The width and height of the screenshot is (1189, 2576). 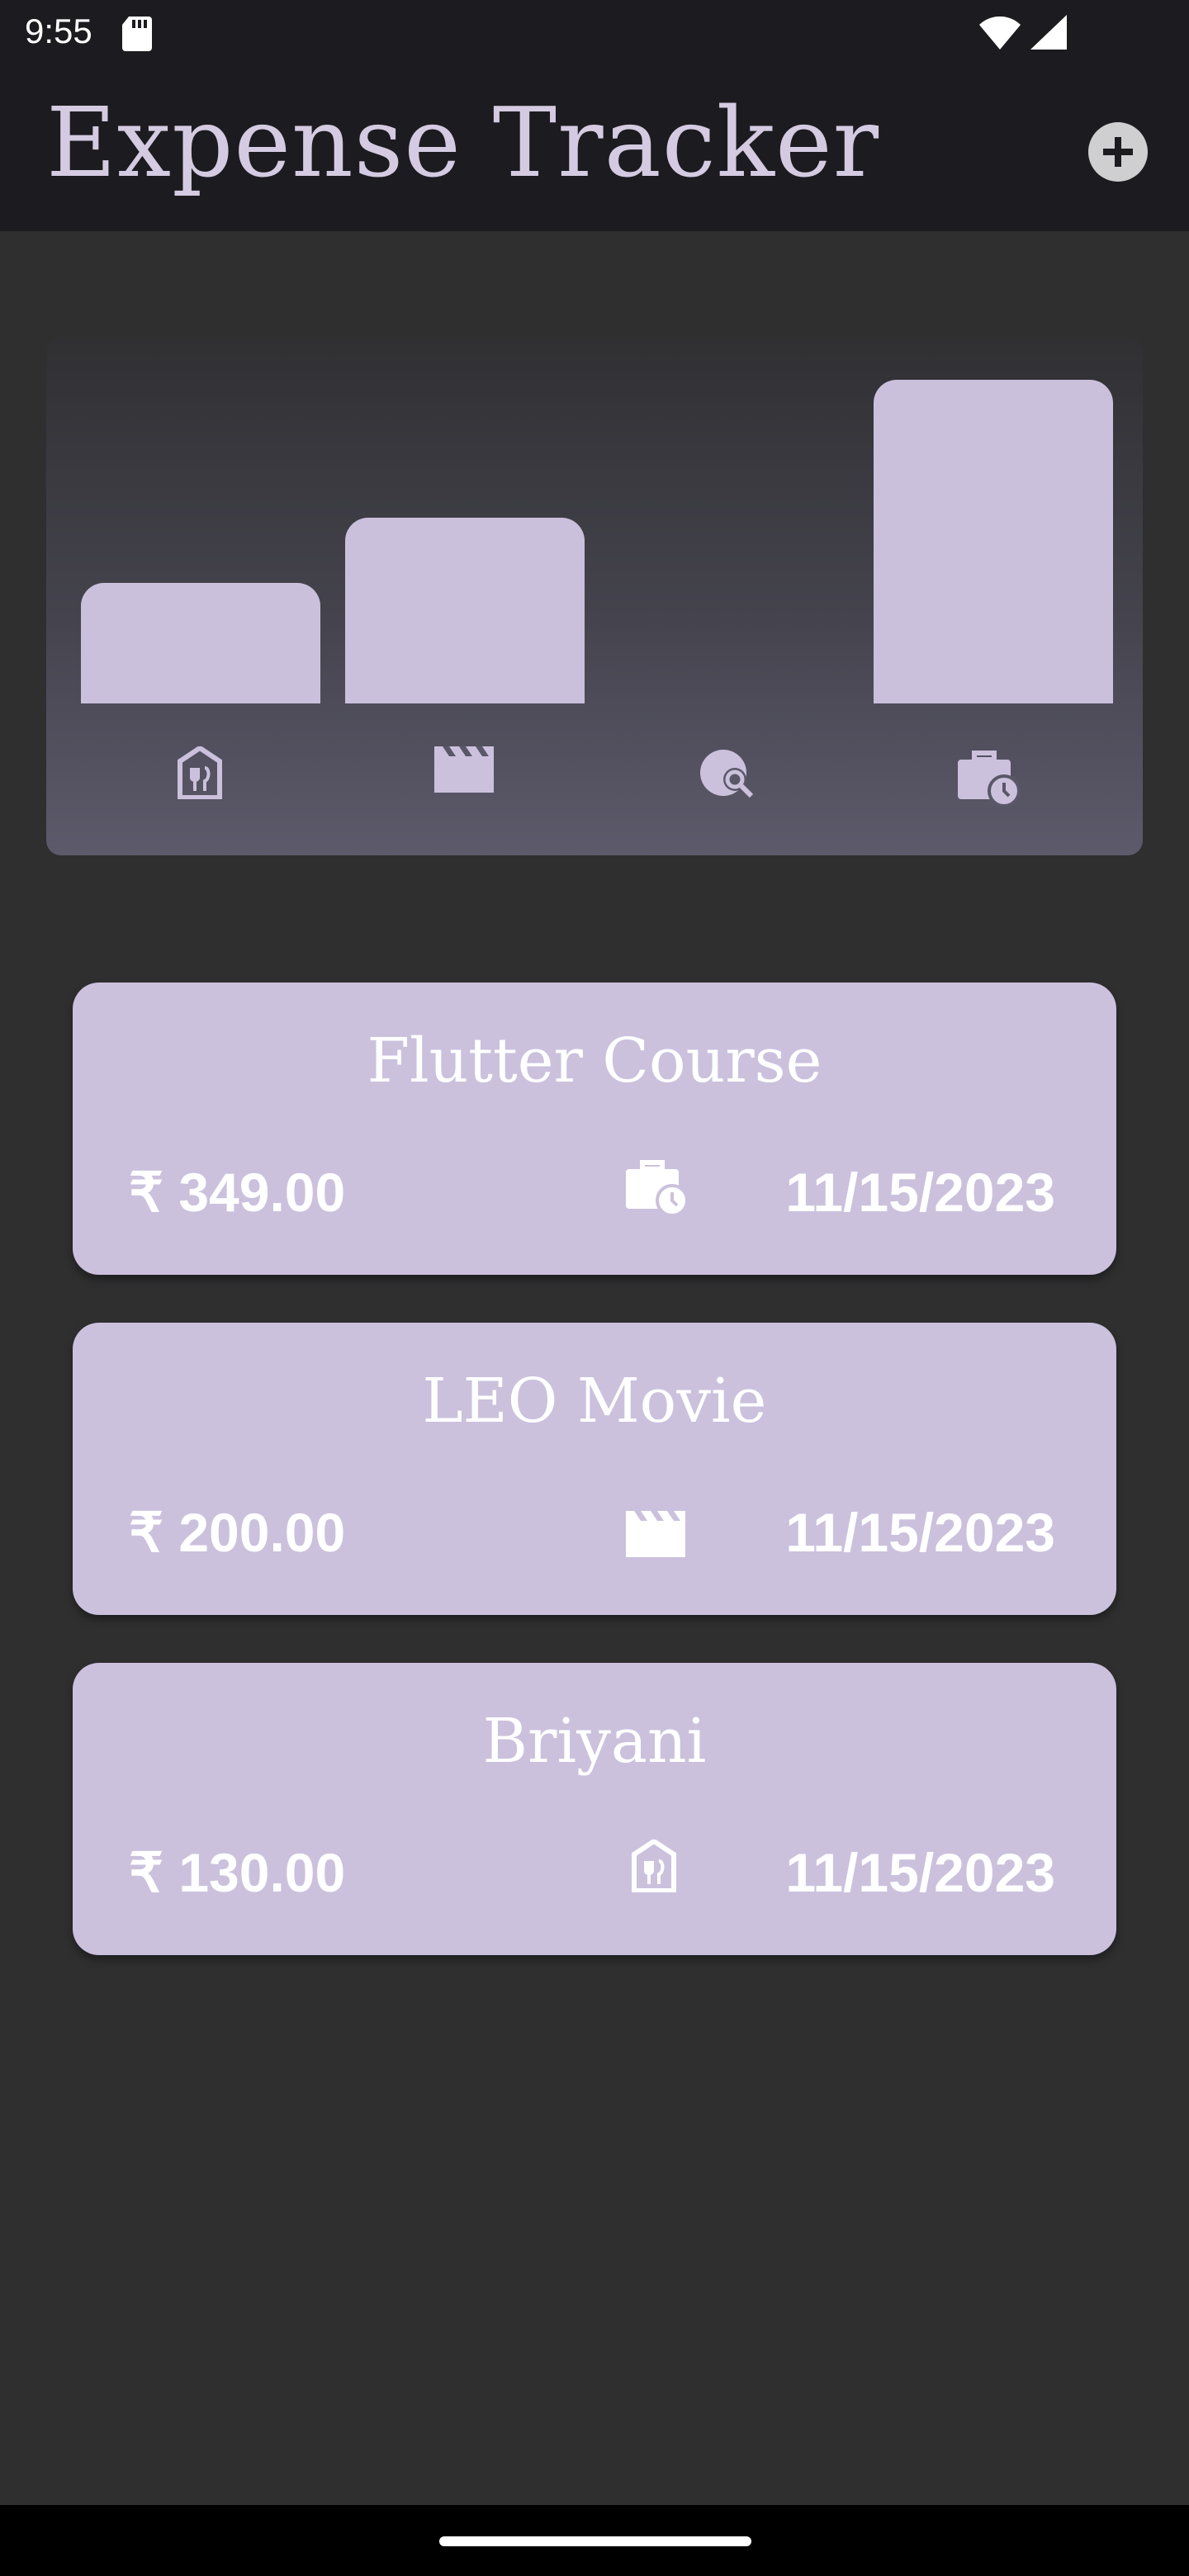 What do you see at coordinates (237, 1532) in the screenshot?
I see `expense-amount: ₹ 200.00` at bounding box center [237, 1532].